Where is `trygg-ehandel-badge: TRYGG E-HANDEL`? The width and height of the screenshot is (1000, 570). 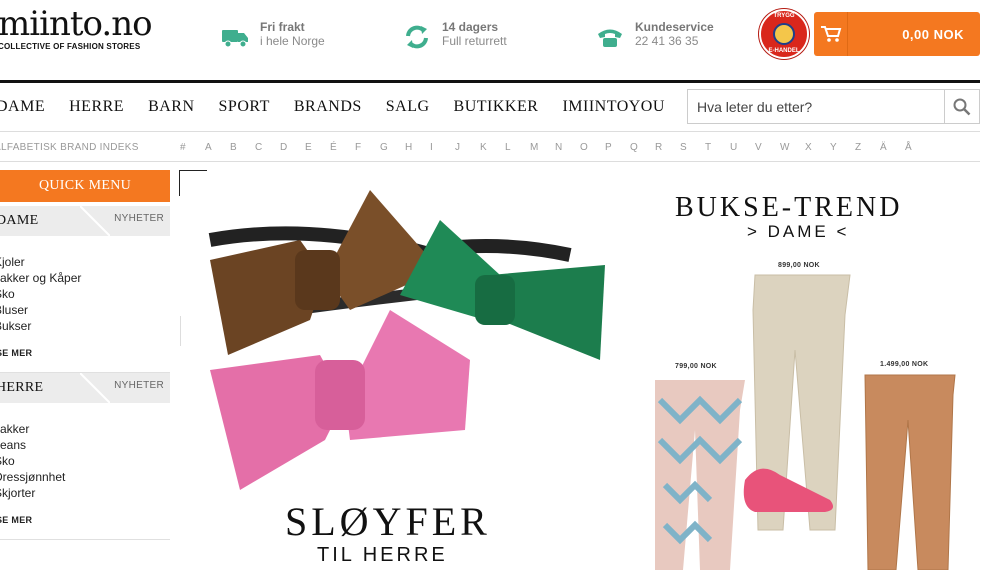 trygg-ehandel-badge: TRYGG E-HANDEL is located at coordinates (784, 34).